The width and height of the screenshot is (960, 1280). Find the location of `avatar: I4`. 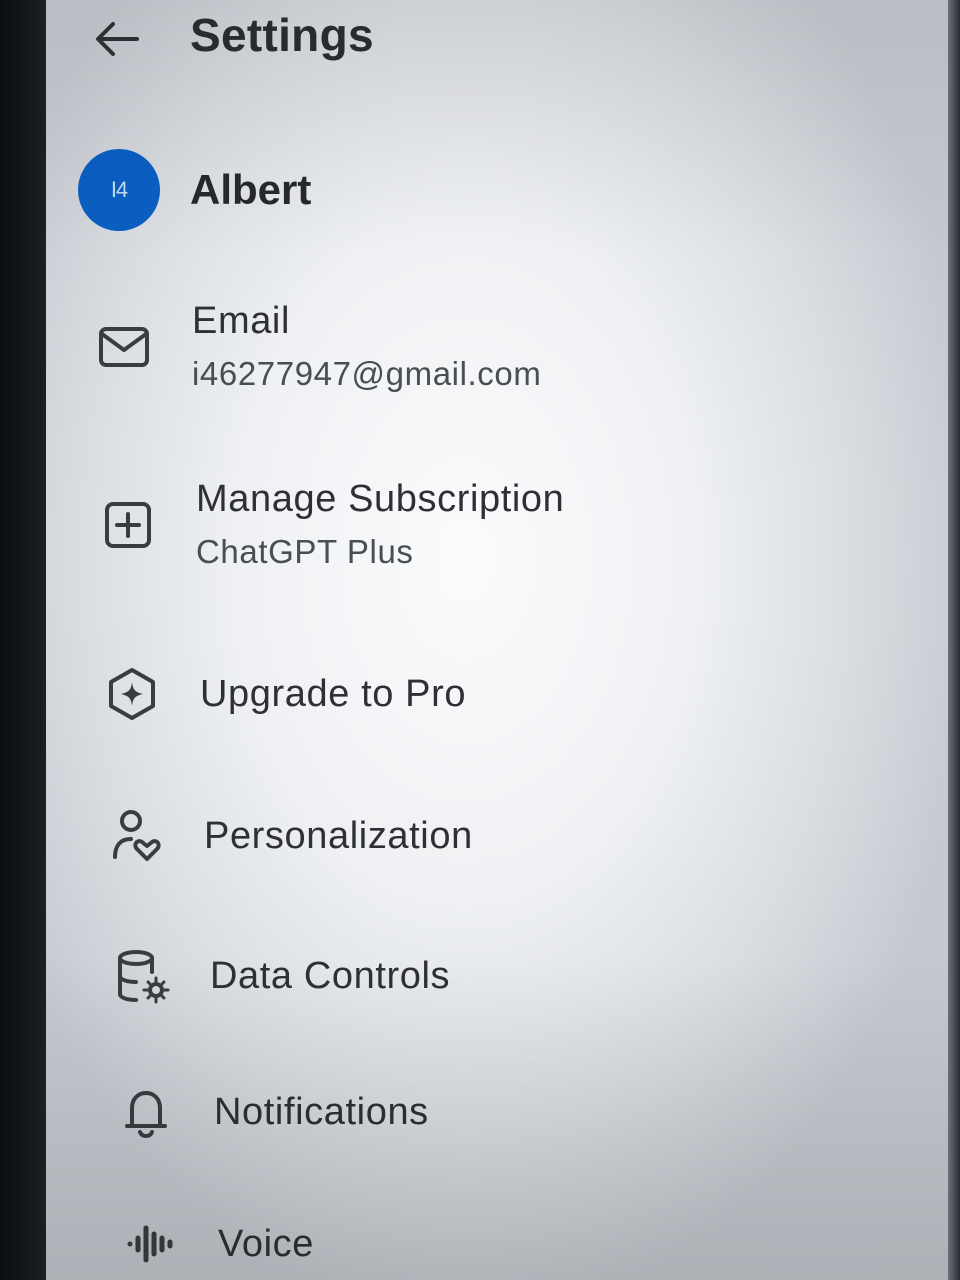

avatar: I4 is located at coordinates (119, 190).